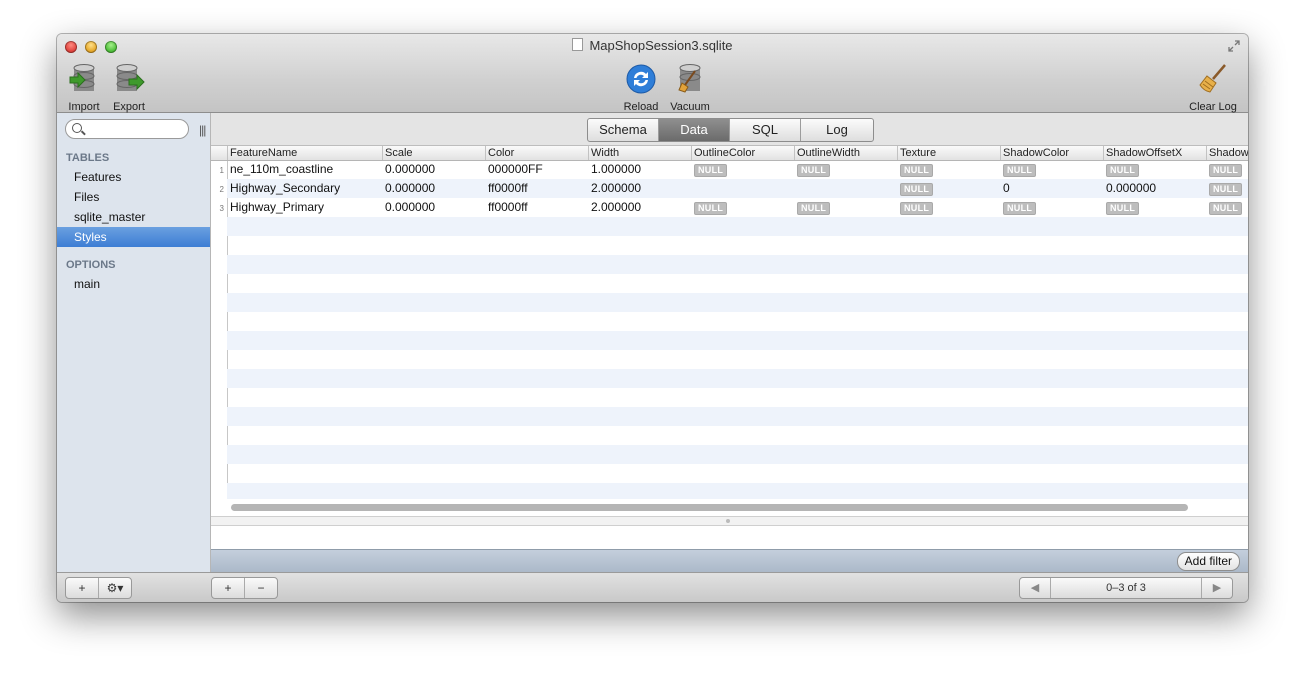 This screenshot has height=682, width=1305. Describe the element at coordinates (88, 158) in the screenshot. I see `tables-heading: TABLES` at that location.